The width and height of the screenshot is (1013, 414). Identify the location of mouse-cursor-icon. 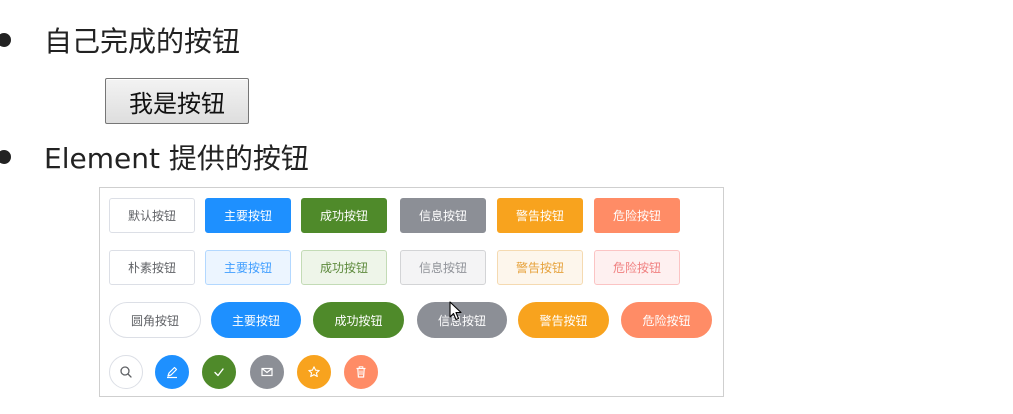
(455, 311).